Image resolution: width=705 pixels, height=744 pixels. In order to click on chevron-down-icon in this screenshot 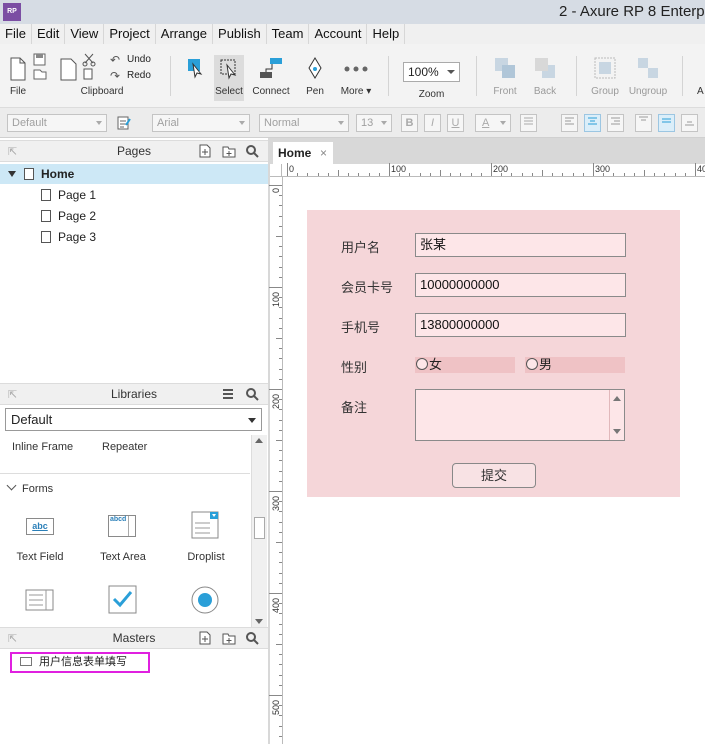, I will do `click(451, 72)`.